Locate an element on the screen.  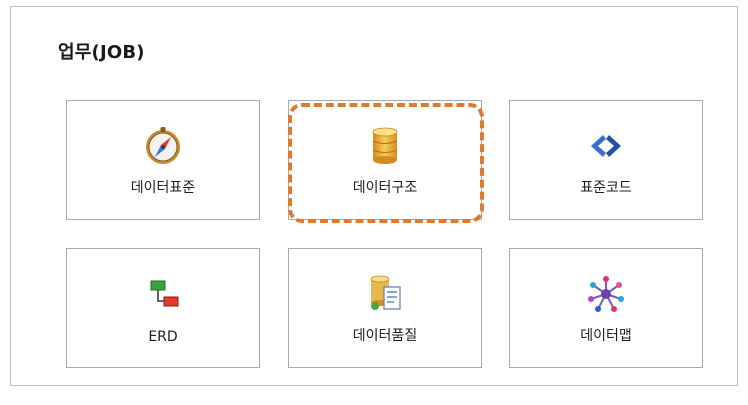
tile-label: 데이터표준 is located at coordinates (163, 188).